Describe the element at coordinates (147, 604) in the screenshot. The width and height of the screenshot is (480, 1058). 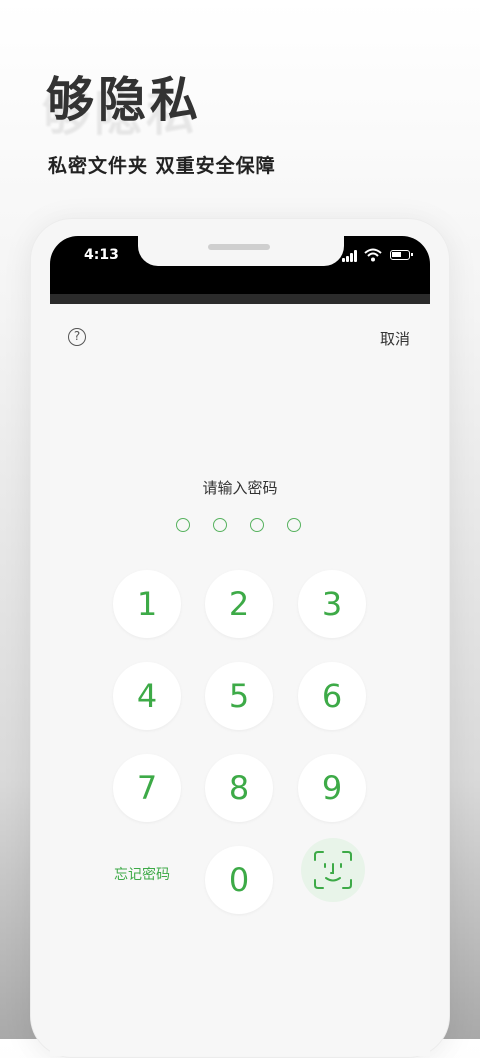
I see `key-1: 1` at that location.